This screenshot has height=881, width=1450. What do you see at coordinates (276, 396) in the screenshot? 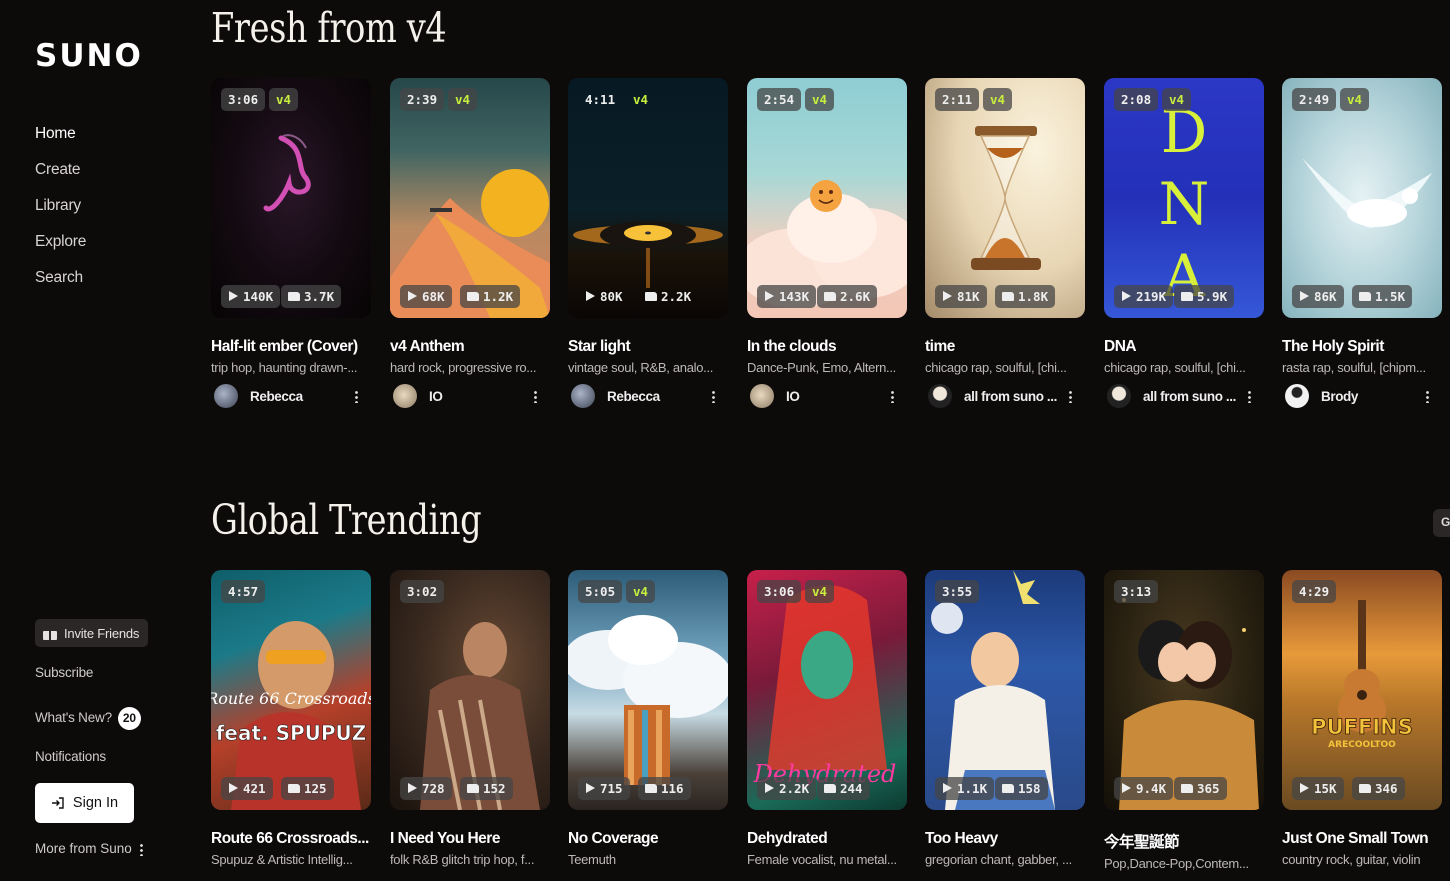
I see `author-name: Rebecca` at bounding box center [276, 396].